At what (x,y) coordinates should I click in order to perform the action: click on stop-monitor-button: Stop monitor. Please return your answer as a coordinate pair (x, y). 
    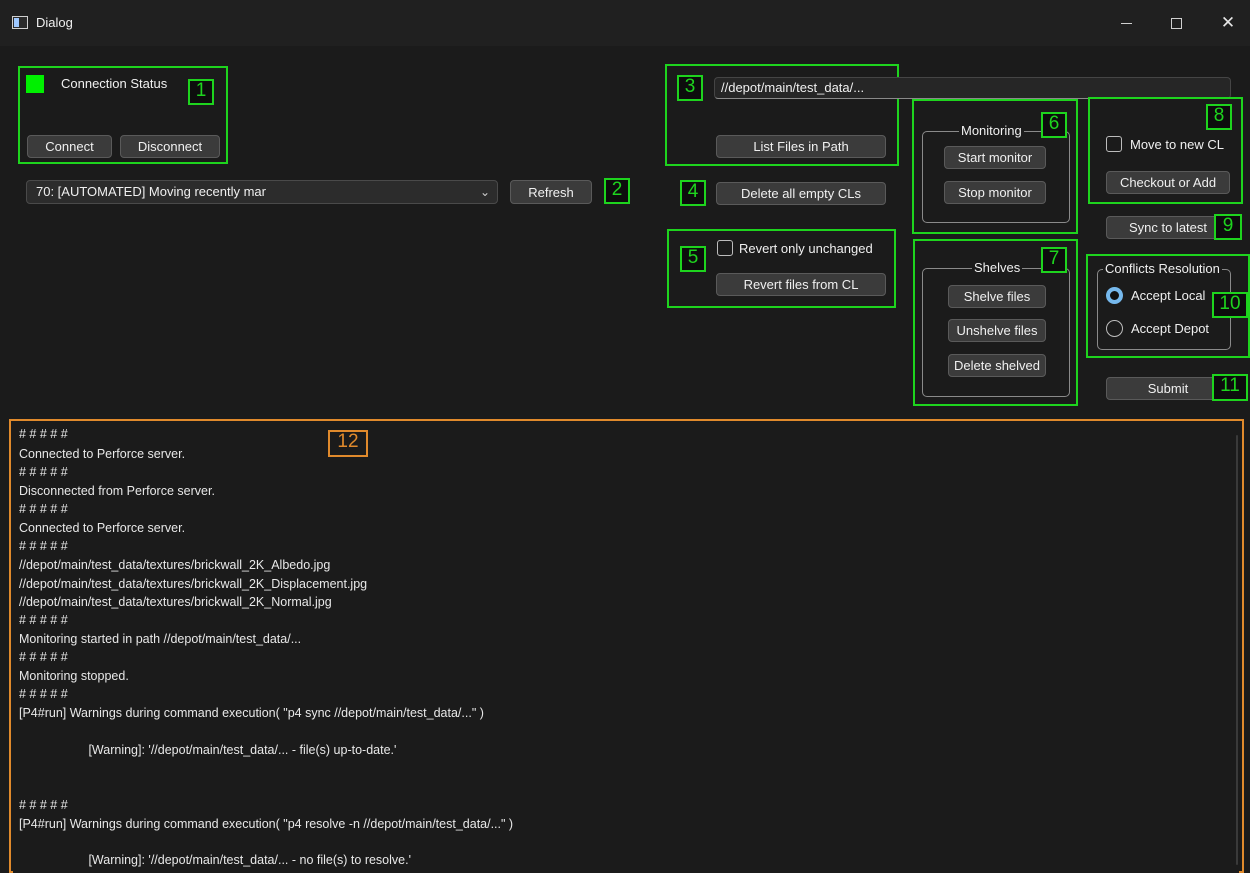
    Looking at the image, I should click on (995, 192).